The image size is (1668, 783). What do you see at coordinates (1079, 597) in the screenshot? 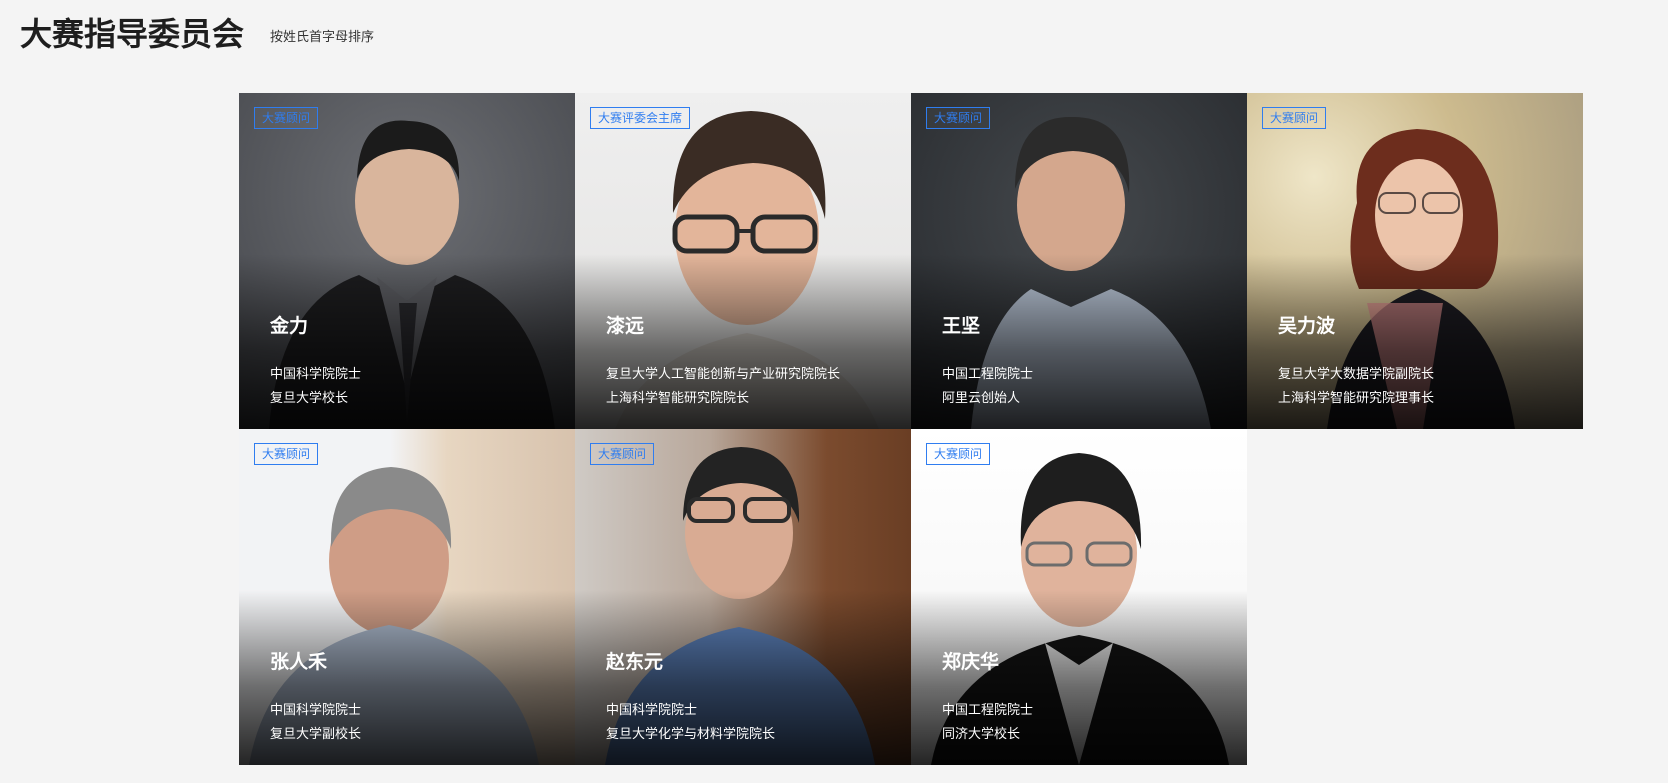
I see `member-card: 大赛顾问 郑庆华 中国工程院院士 同济大学校长` at bounding box center [1079, 597].